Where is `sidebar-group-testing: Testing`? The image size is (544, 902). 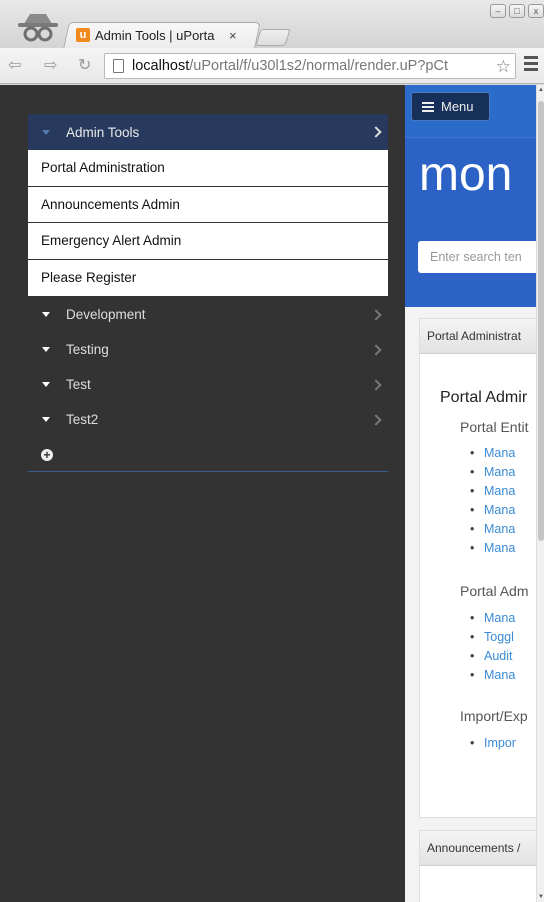
sidebar-group-testing: Testing is located at coordinates (208, 349).